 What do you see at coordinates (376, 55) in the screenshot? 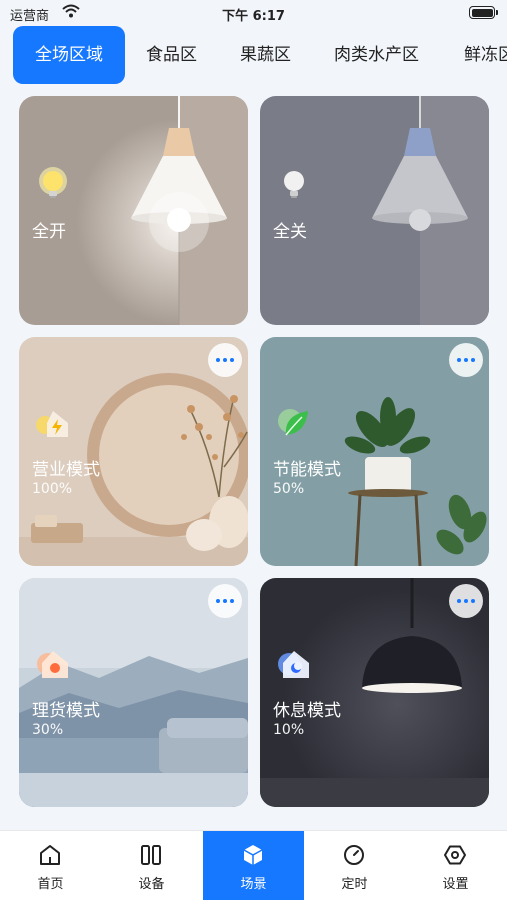
I see `tab-meat-seafood-zone: 肉类水产区` at bounding box center [376, 55].